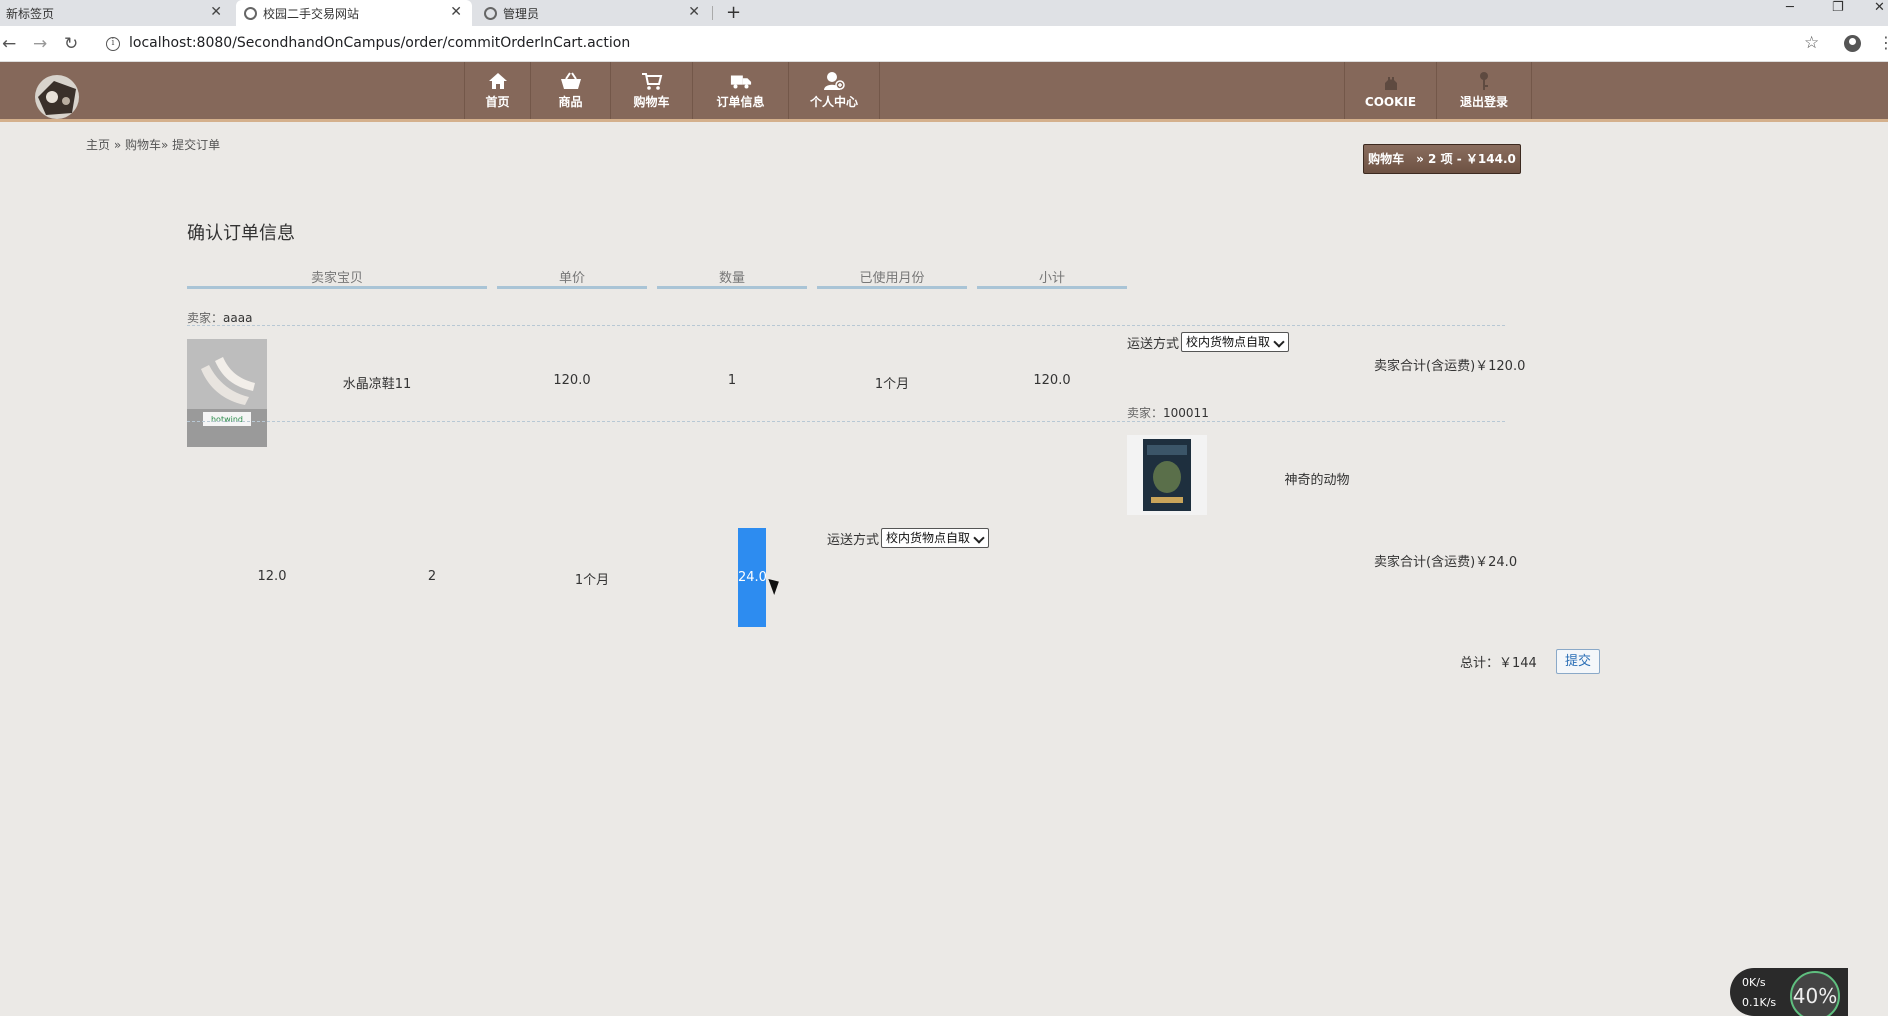  What do you see at coordinates (30, 13) in the screenshot?
I see `tab-title: 新标签页` at bounding box center [30, 13].